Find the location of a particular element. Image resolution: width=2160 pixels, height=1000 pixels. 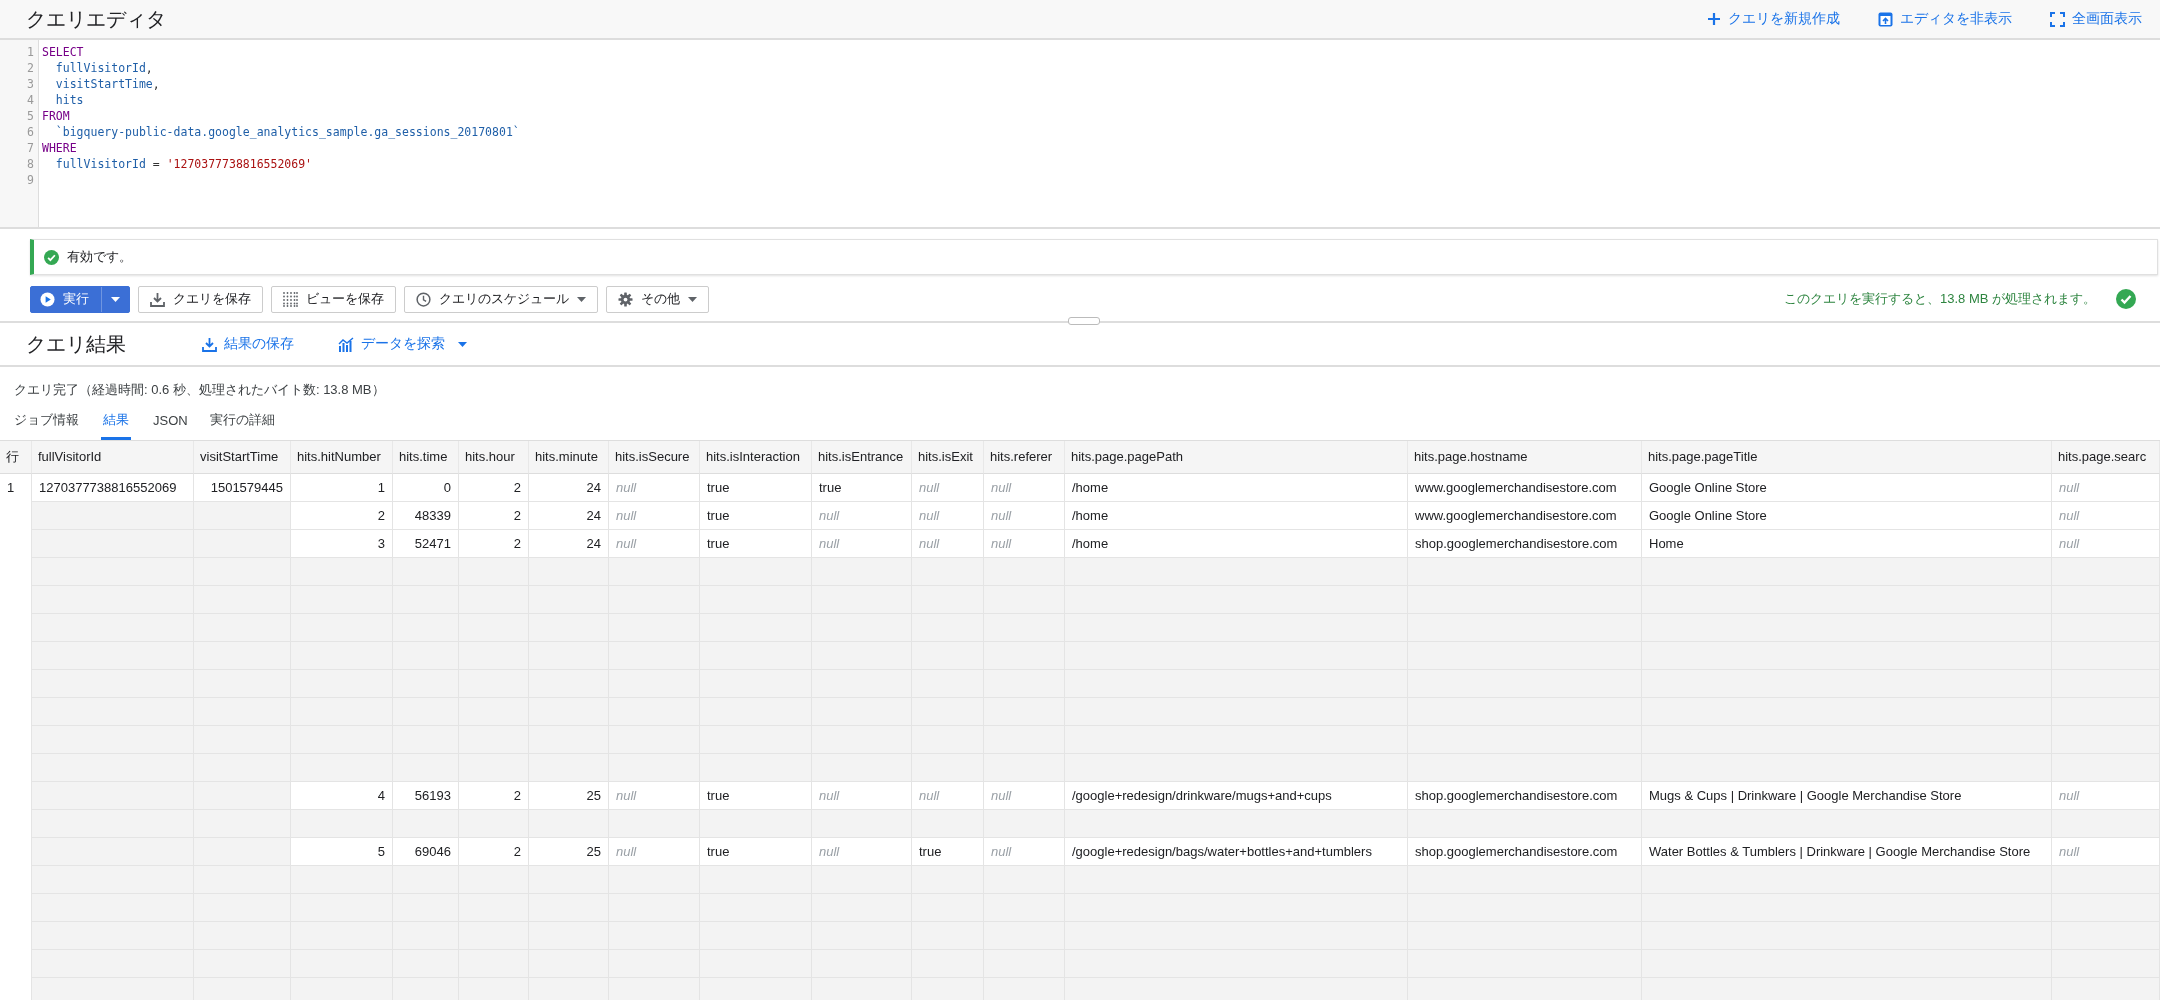

column-header: hits.time is located at coordinates (426, 457).